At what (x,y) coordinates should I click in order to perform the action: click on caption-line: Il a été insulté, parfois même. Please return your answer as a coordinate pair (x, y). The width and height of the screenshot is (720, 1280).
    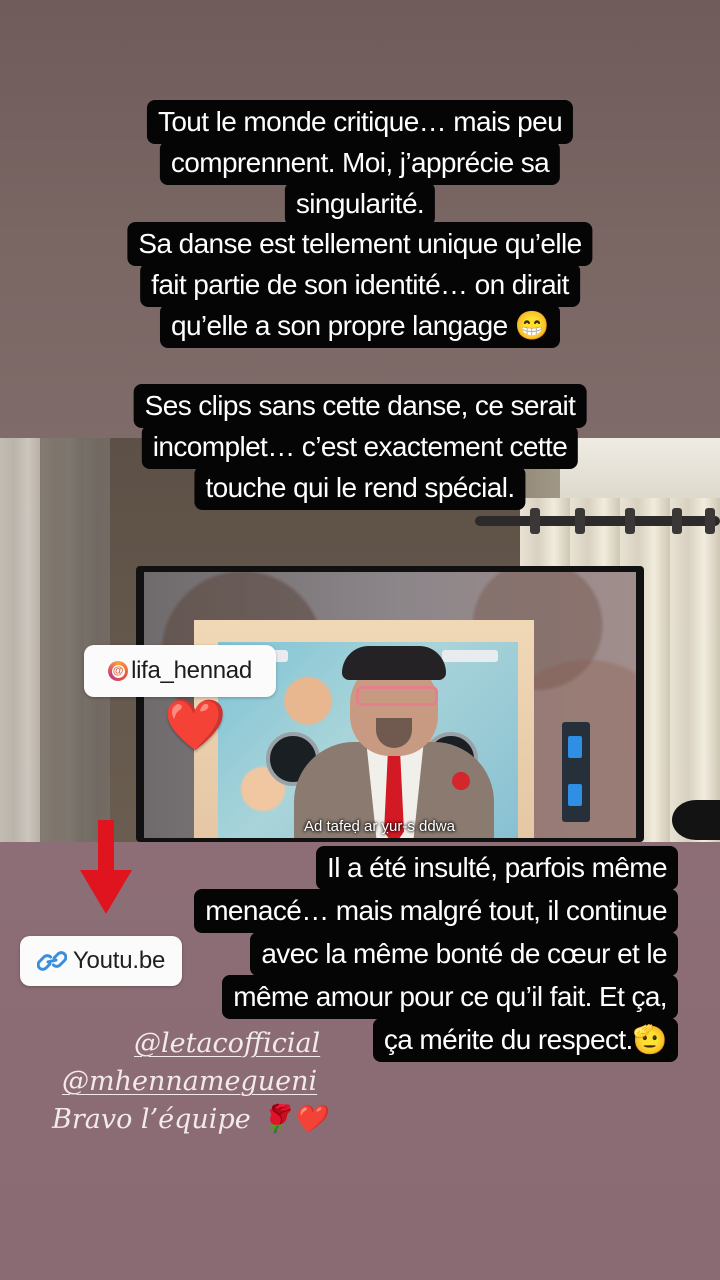
    Looking at the image, I should click on (497, 868).